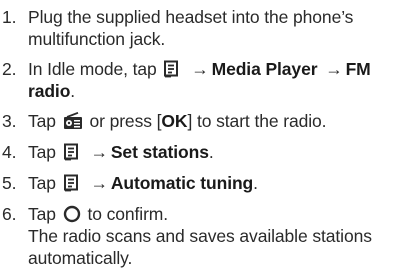 The width and height of the screenshot is (407, 276). I want to click on step-5: 5. Tap → Automatic tuning., so click(203, 183).